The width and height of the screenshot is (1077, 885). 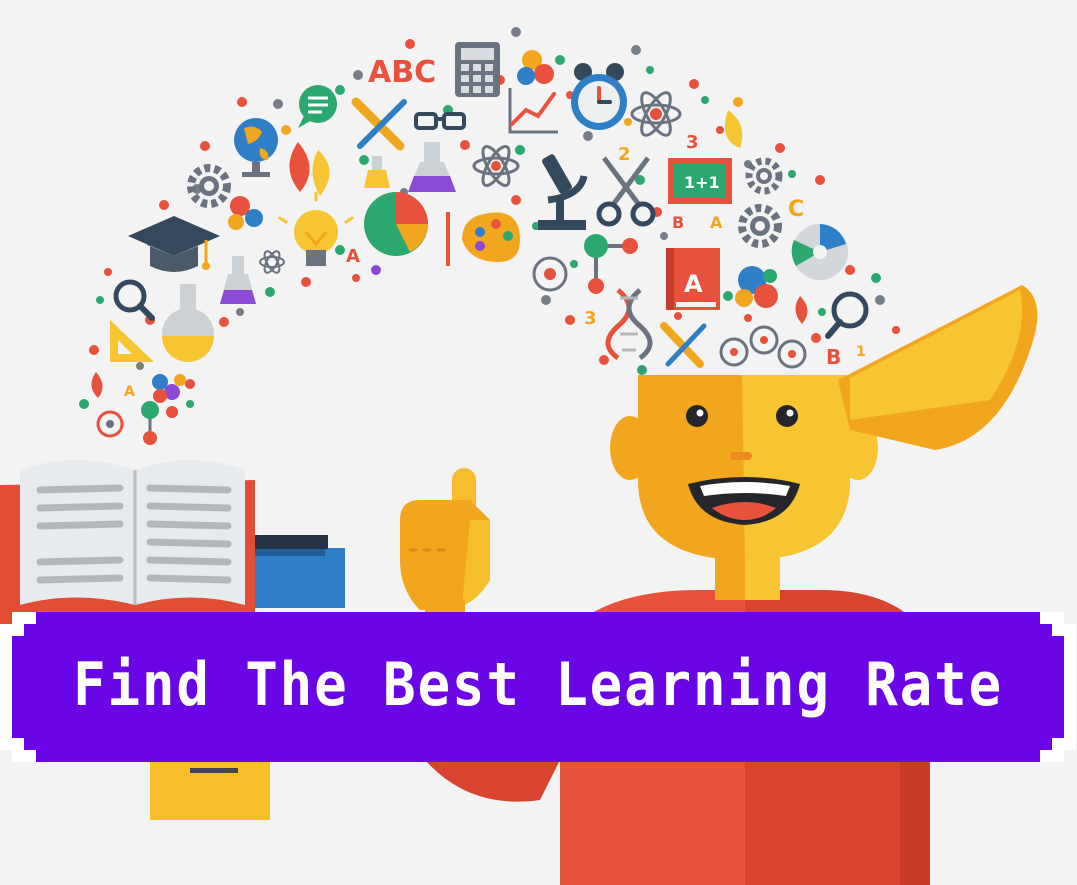 What do you see at coordinates (733, 129) in the screenshot?
I see `leaf-icon` at bounding box center [733, 129].